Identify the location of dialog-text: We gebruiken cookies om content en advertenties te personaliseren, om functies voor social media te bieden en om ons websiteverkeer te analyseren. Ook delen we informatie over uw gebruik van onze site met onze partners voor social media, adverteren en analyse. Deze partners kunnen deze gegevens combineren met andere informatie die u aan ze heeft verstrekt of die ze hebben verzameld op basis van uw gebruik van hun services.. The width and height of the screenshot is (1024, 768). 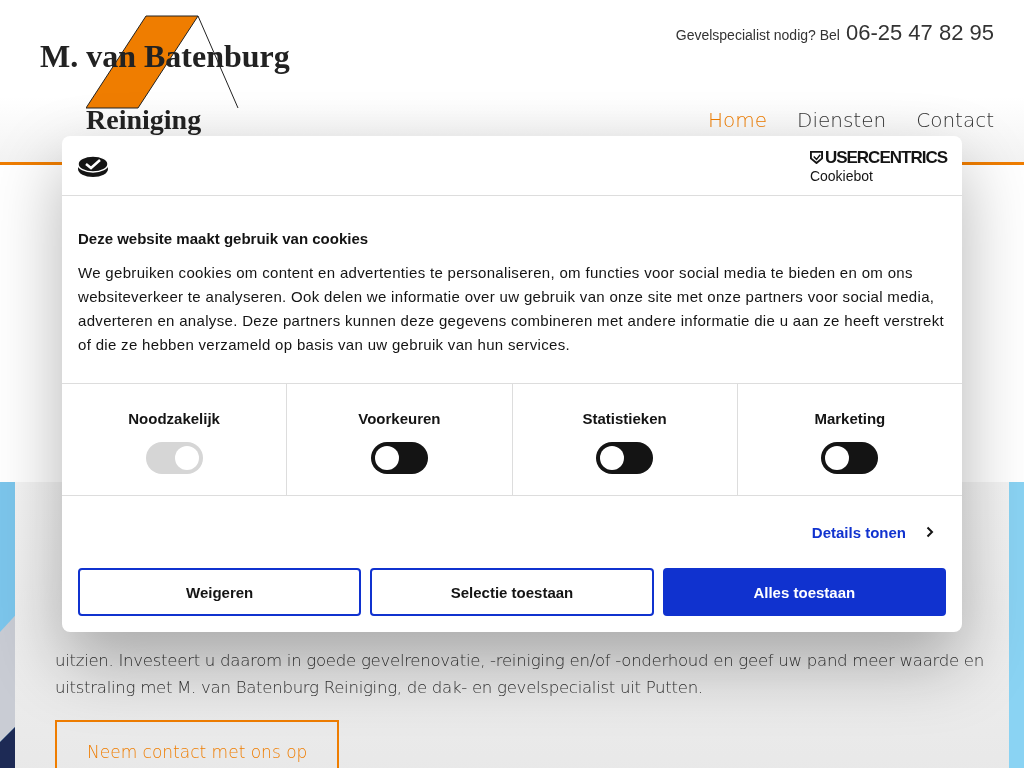
(512, 309).